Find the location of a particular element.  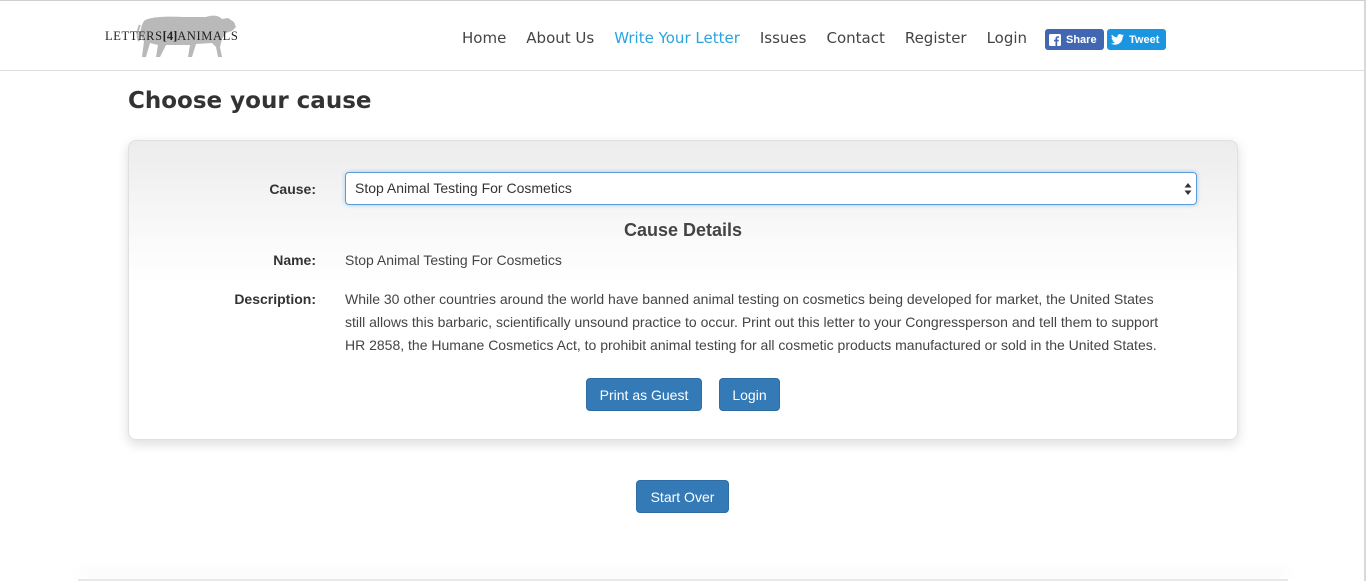

logo-wordmark: LETTERS[4]ANIMALS is located at coordinates (172, 36).